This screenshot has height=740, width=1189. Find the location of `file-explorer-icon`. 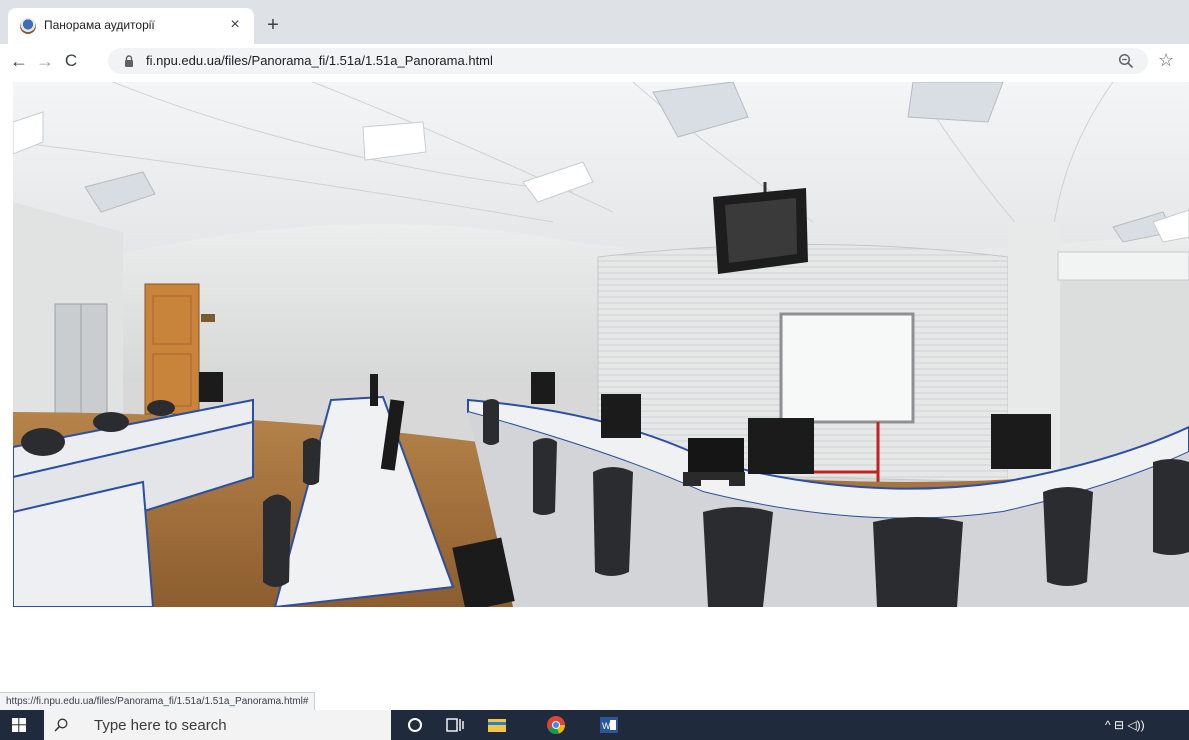

file-explorer-icon is located at coordinates (497, 725).